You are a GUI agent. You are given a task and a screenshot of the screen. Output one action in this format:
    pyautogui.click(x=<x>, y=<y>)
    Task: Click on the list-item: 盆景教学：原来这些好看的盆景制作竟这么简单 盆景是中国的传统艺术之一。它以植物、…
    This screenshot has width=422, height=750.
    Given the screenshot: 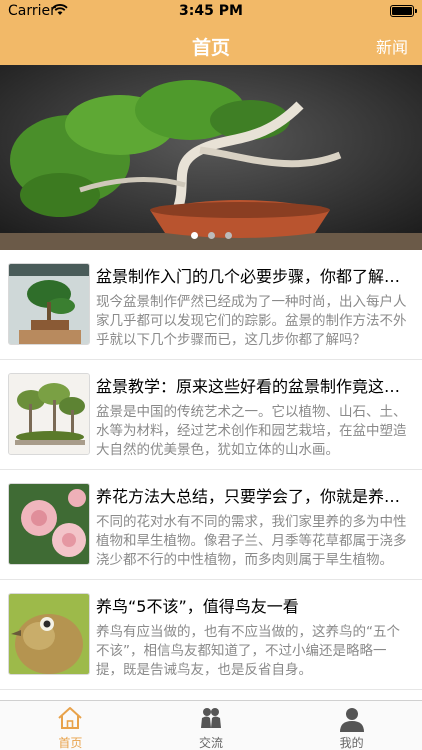 What is the action you would take?
    pyautogui.click(x=211, y=416)
    